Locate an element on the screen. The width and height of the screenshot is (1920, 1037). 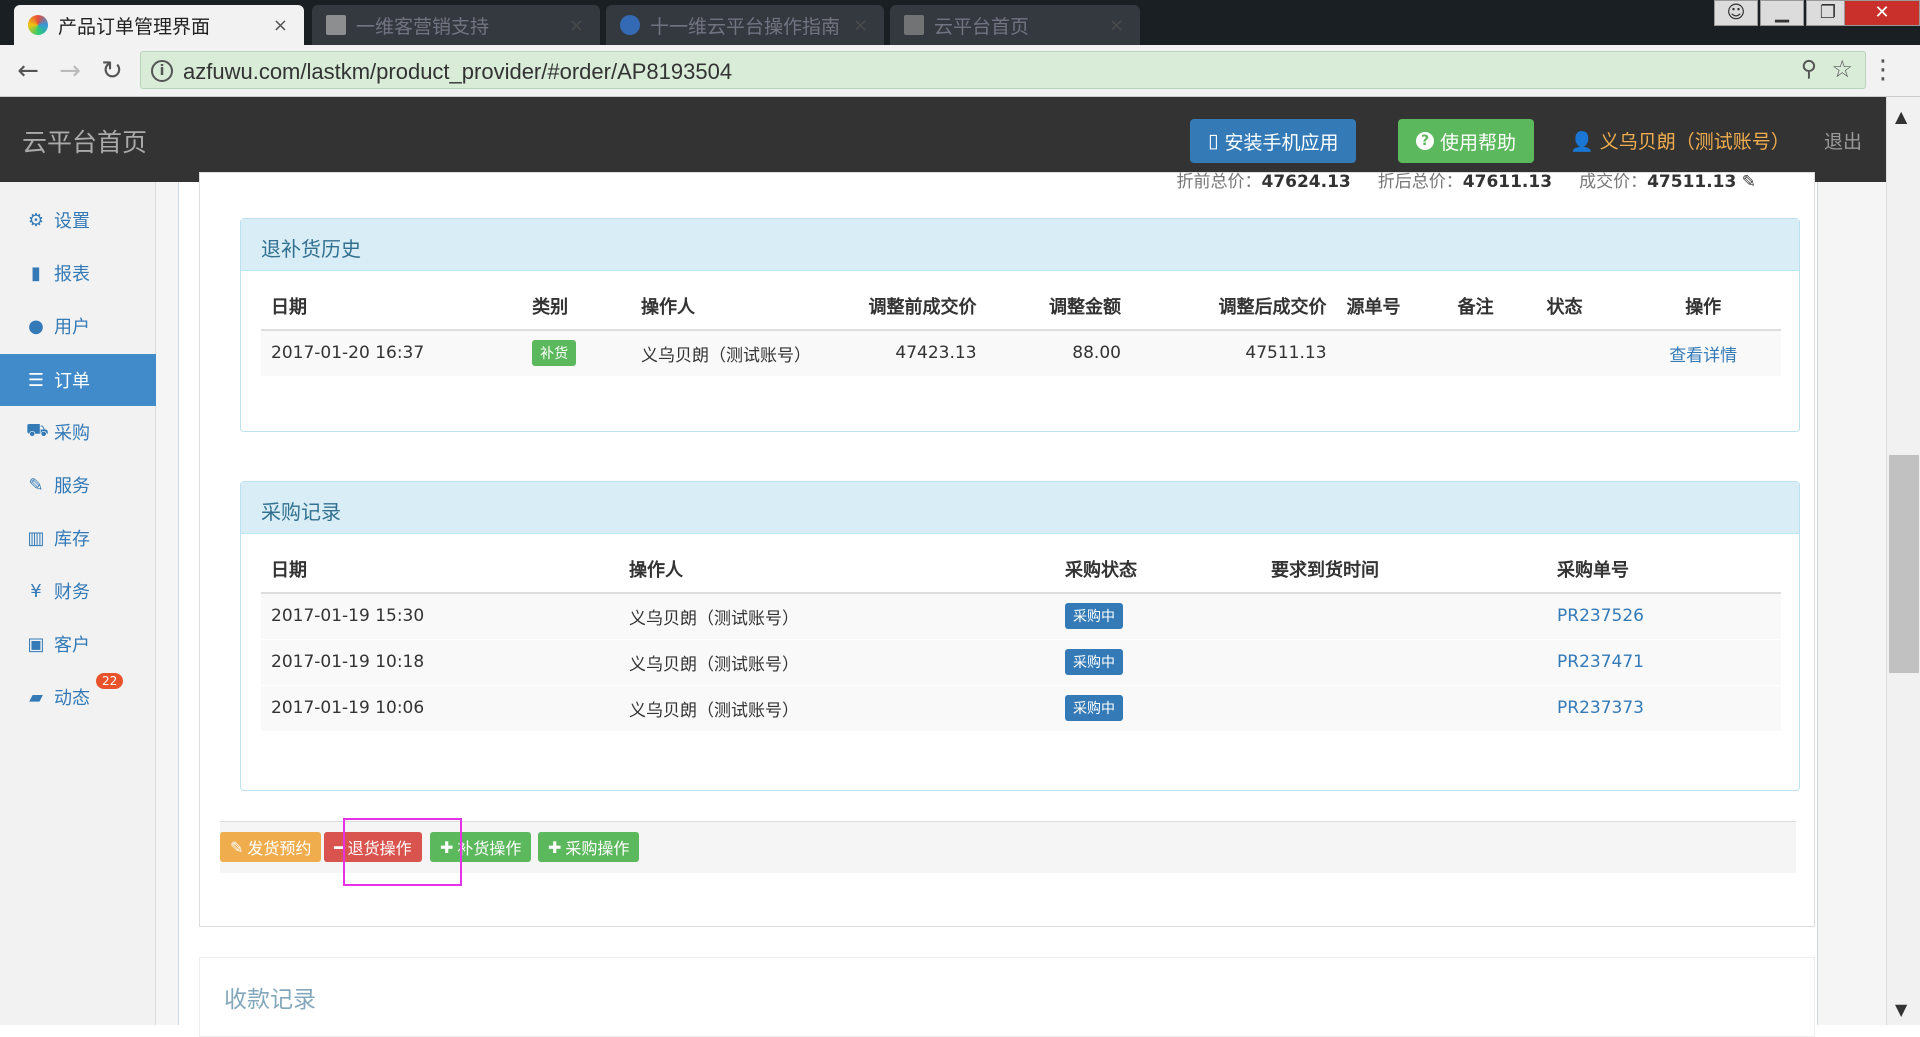
column-header: 状态 is located at coordinates (1581, 307).